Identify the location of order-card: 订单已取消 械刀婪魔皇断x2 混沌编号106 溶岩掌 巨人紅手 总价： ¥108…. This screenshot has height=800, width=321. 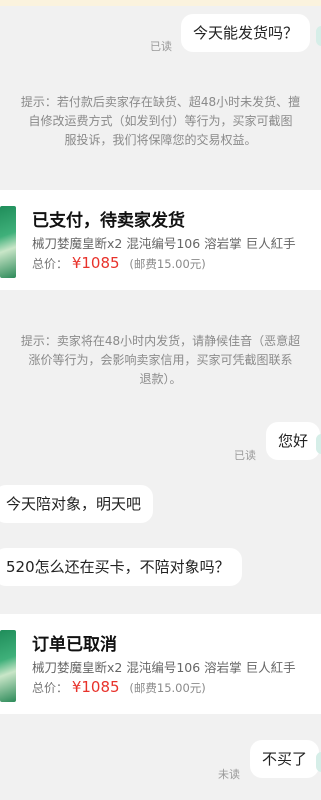
(160, 664).